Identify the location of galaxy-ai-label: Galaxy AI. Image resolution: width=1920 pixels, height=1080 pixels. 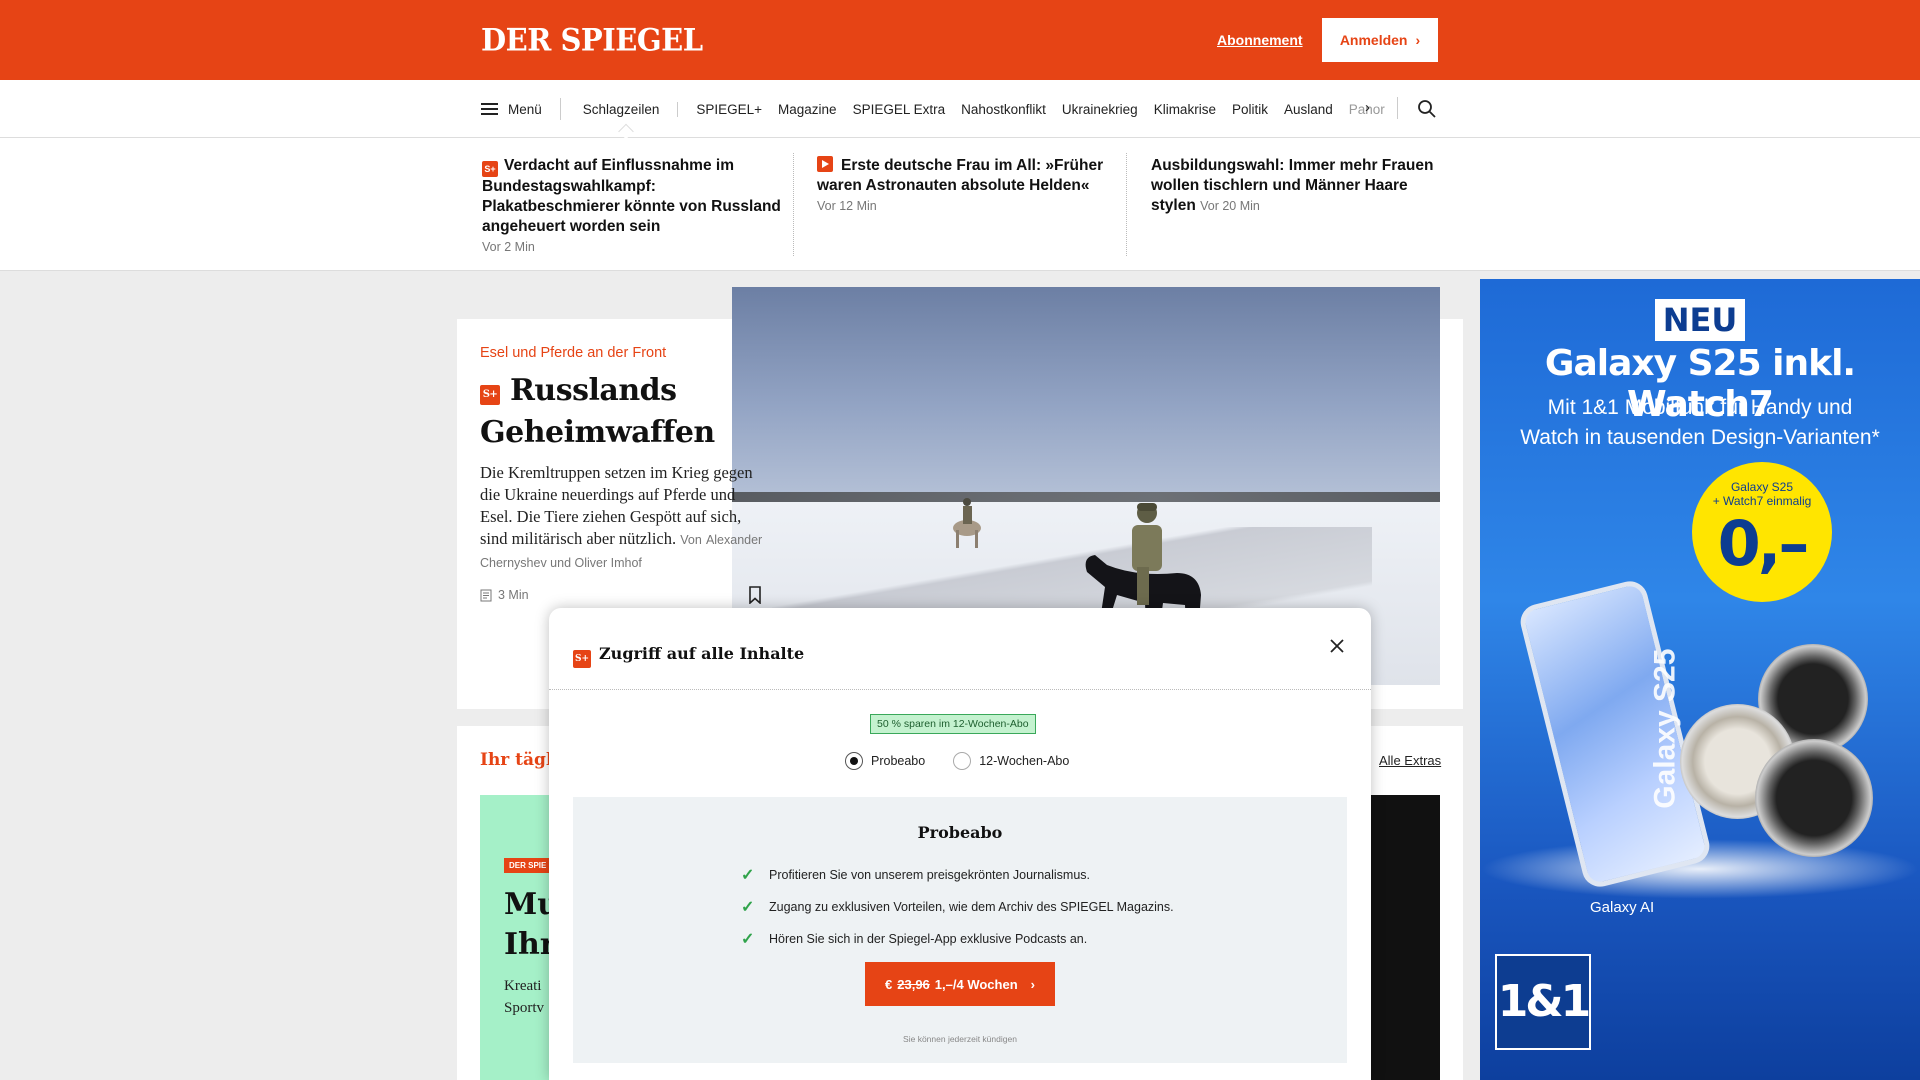
(1622, 907).